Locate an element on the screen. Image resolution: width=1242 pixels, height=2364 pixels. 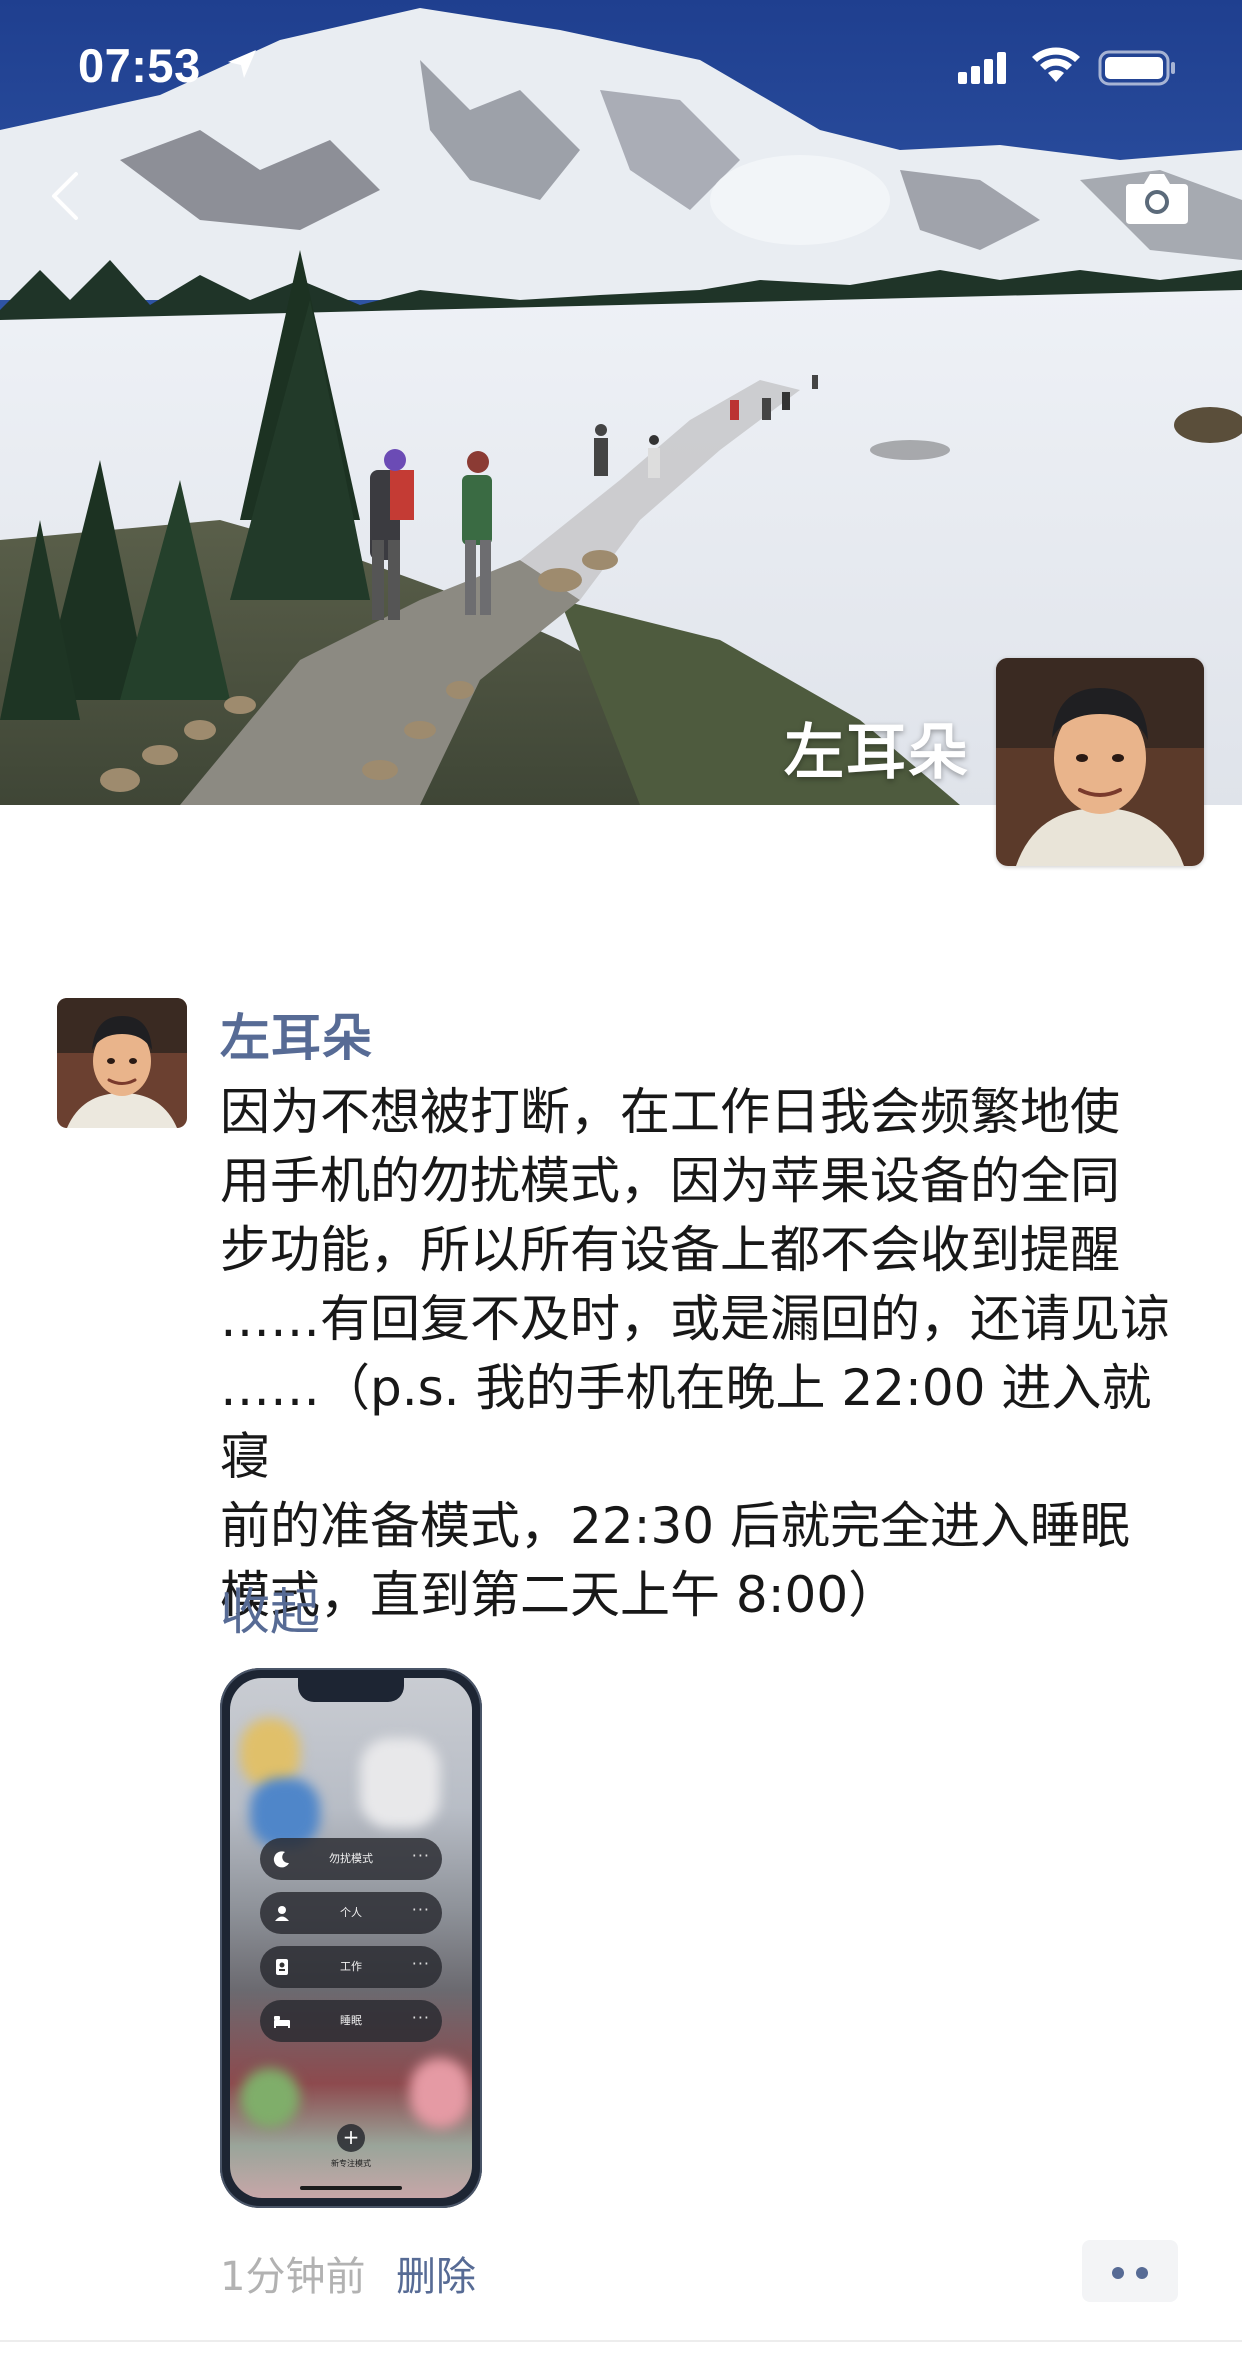
new-focus-label: 新专注模式 is located at coordinates (351, 2163).